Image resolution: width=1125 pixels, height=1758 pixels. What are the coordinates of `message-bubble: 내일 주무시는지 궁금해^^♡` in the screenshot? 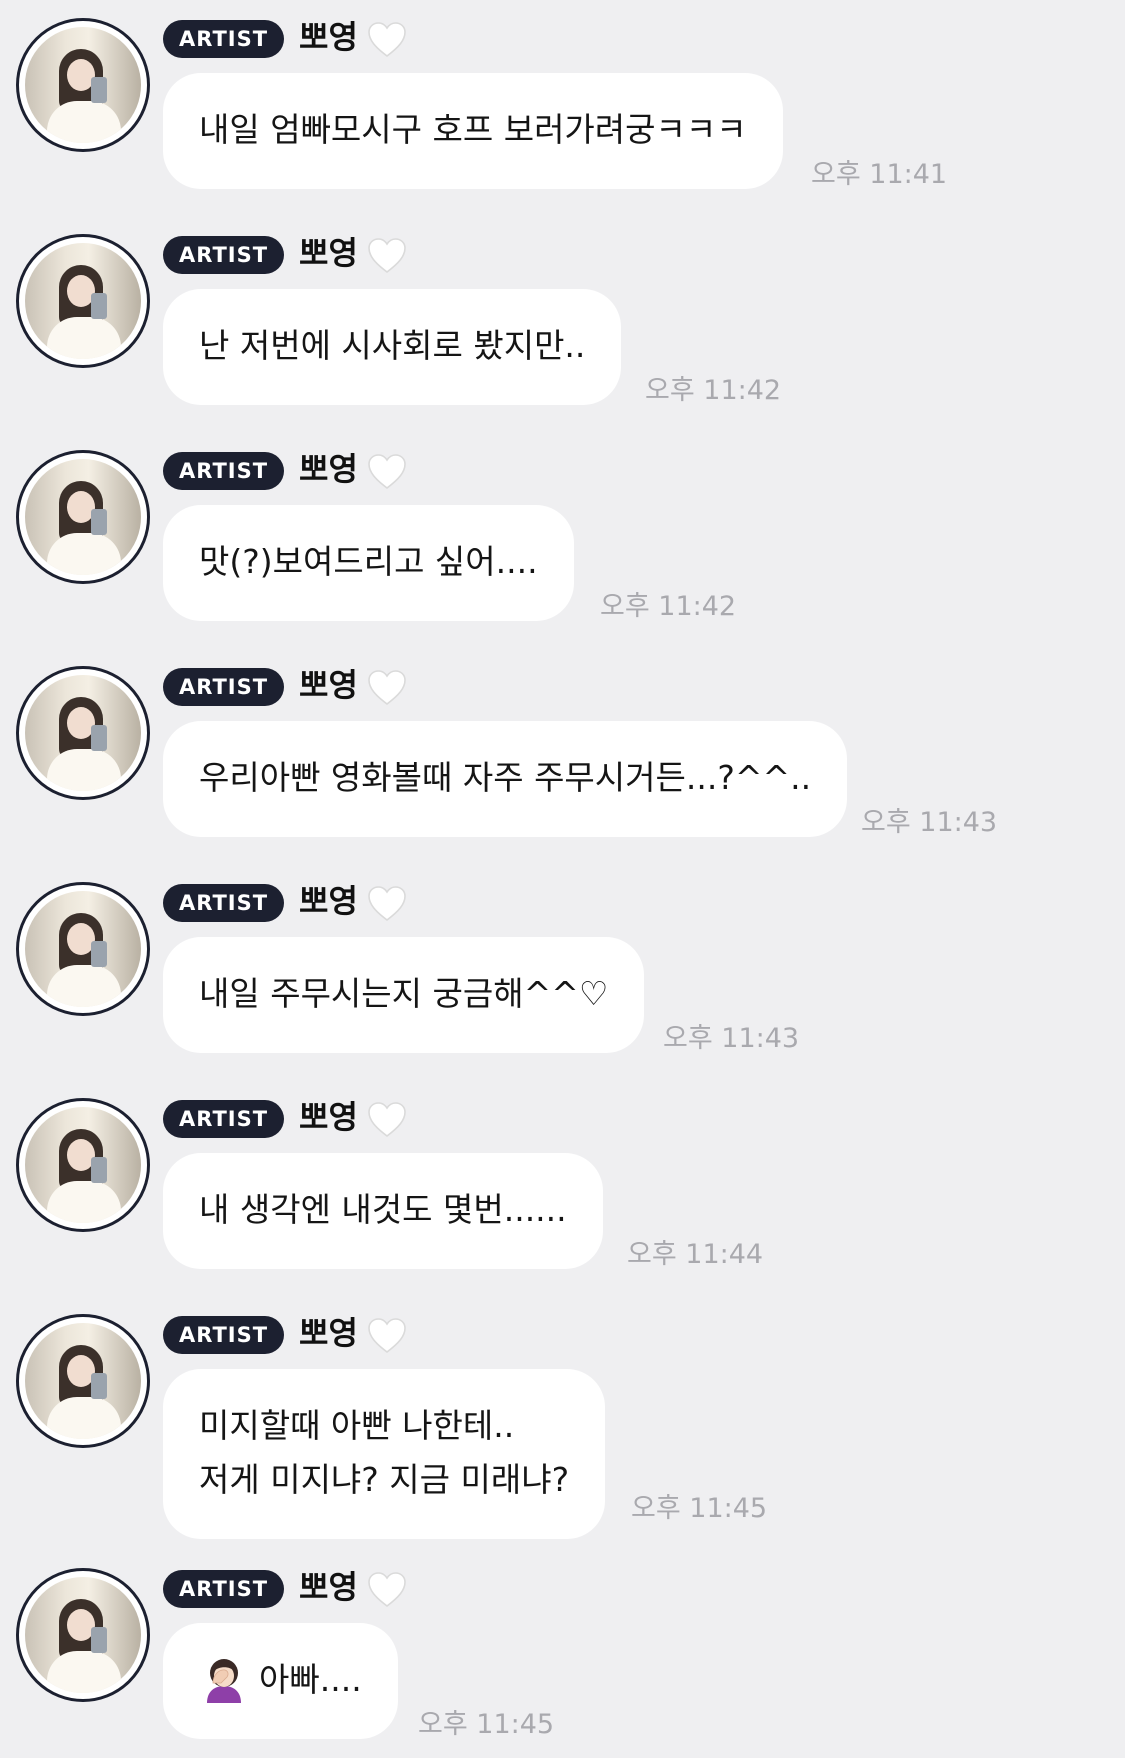 It's located at (404, 995).